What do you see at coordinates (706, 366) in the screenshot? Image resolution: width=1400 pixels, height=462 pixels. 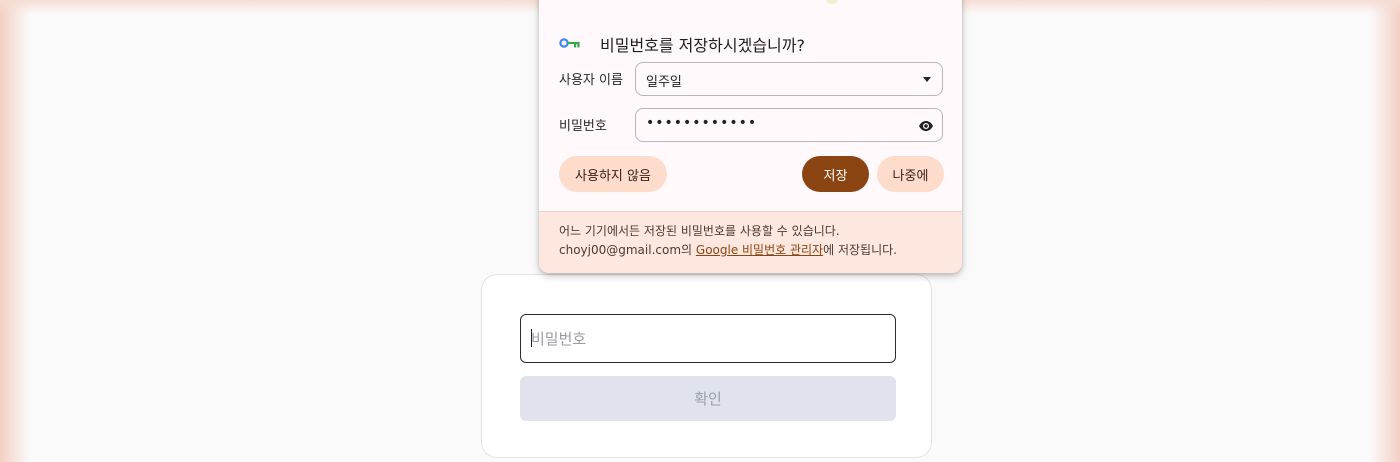 I see `login-card: 확인` at bounding box center [706, 366].